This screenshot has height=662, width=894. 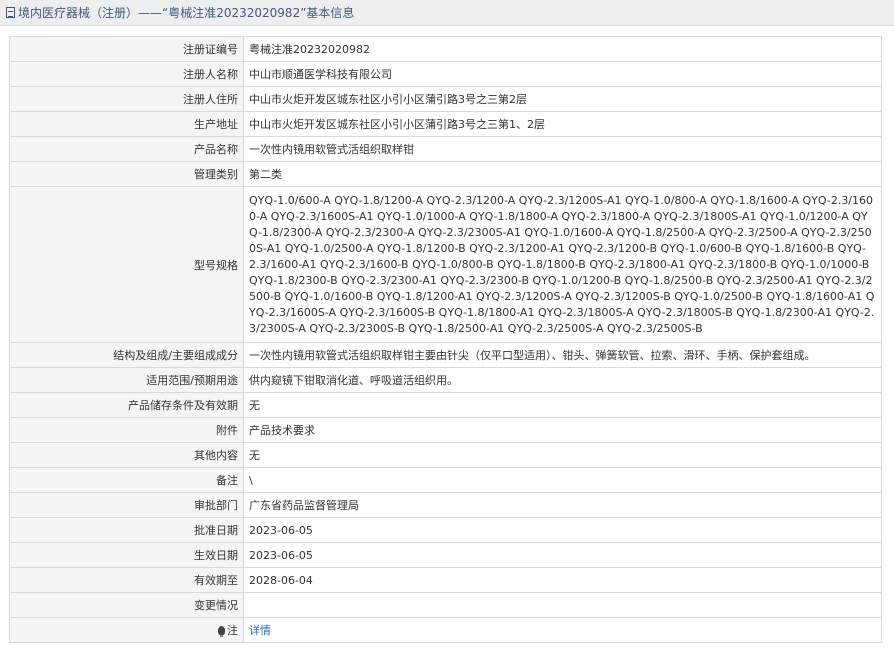 What do you see at coordinates (126, 149) in the screenshot?
I see `row-label: 产品名称` at bounding box center [126, 149].